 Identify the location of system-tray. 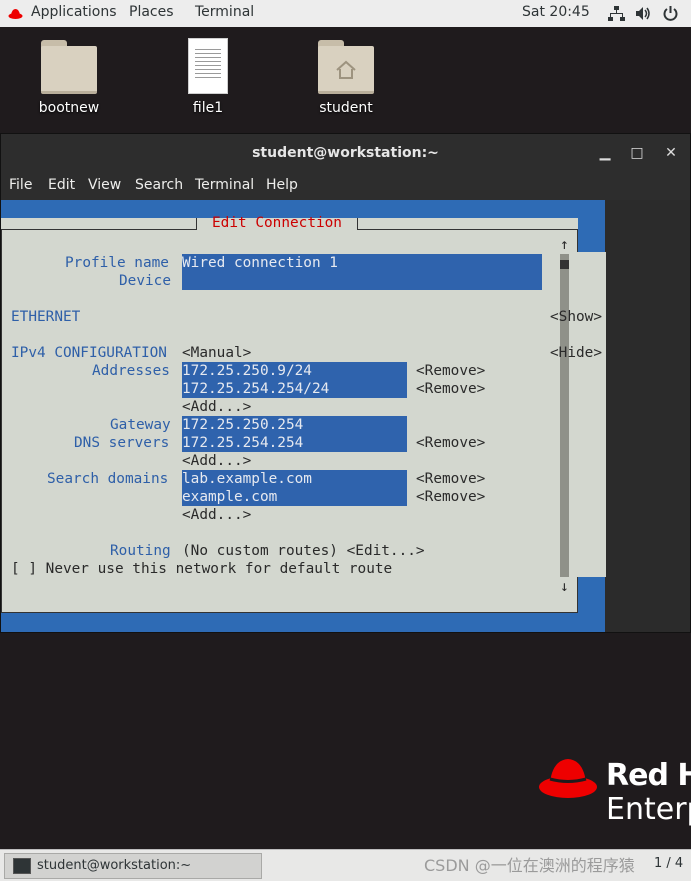
(643, 13).